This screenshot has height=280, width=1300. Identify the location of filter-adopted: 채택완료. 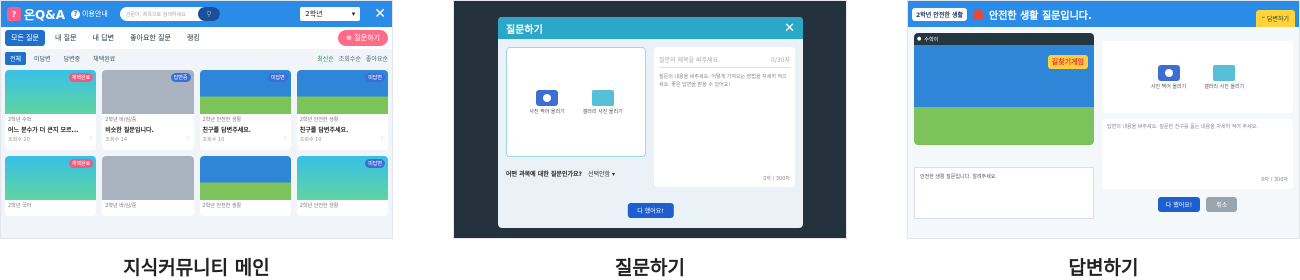
(104, 58).